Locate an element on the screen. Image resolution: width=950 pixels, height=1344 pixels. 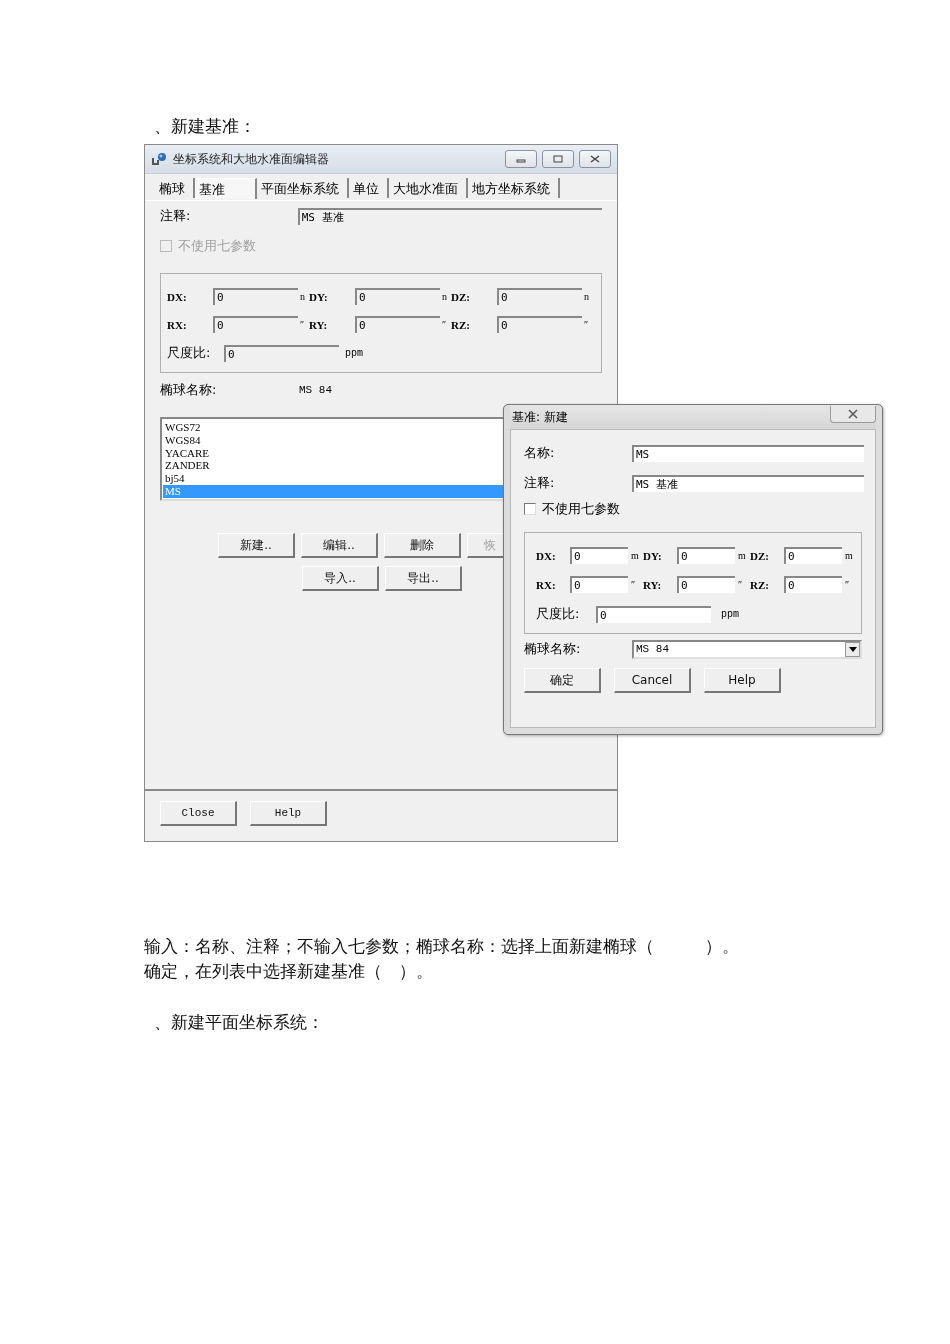
section-heading: 、新建基准： is located at coordinates (205, 126).